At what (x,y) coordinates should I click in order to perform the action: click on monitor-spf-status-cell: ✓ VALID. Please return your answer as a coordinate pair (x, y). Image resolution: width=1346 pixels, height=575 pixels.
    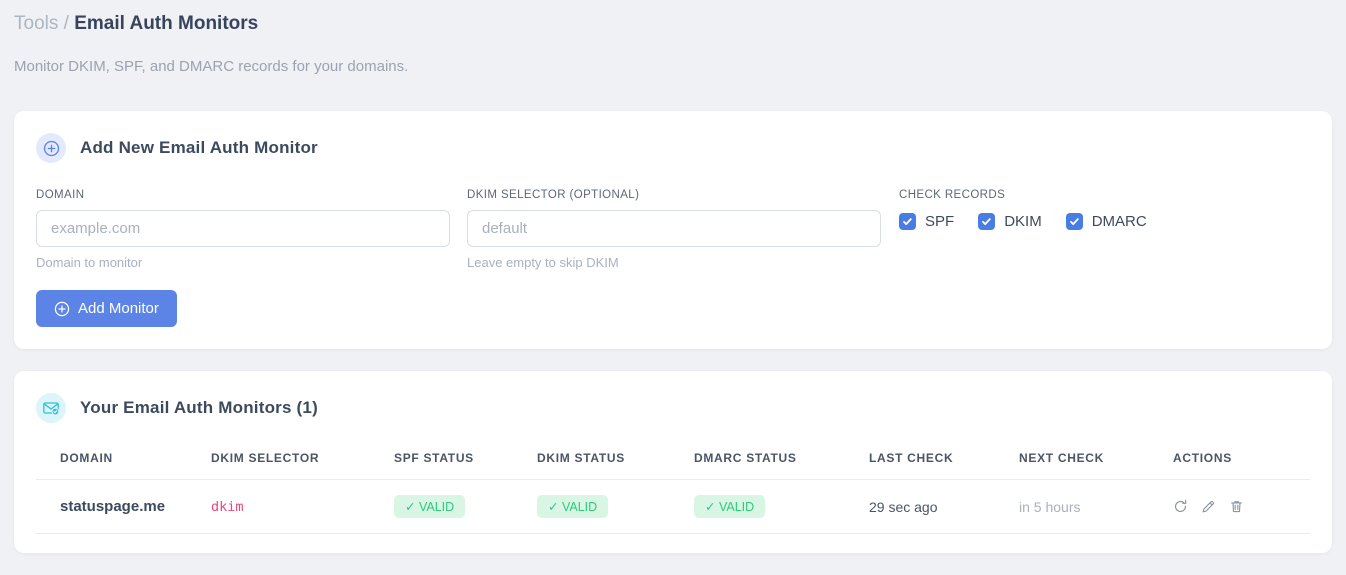
    Looking at the image, I should click on (465, 506).